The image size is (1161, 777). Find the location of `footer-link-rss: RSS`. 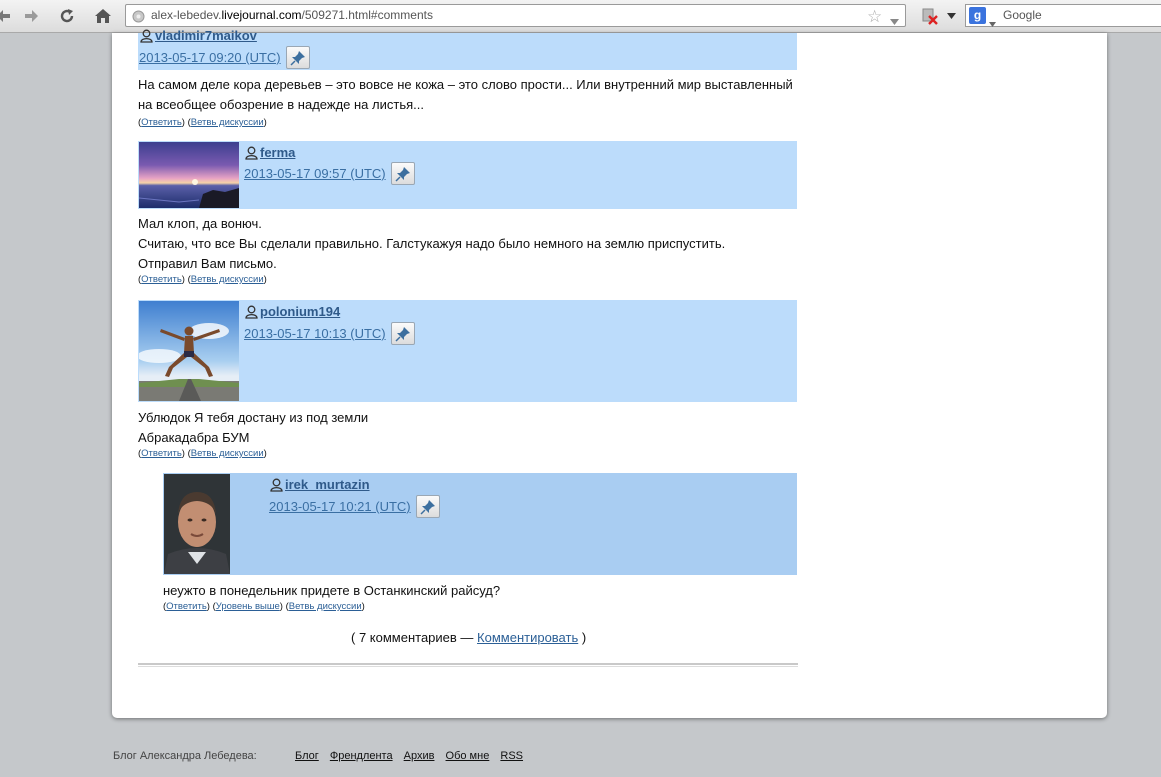

footer-link-rss: RSS is located at coordinates (511, 756).